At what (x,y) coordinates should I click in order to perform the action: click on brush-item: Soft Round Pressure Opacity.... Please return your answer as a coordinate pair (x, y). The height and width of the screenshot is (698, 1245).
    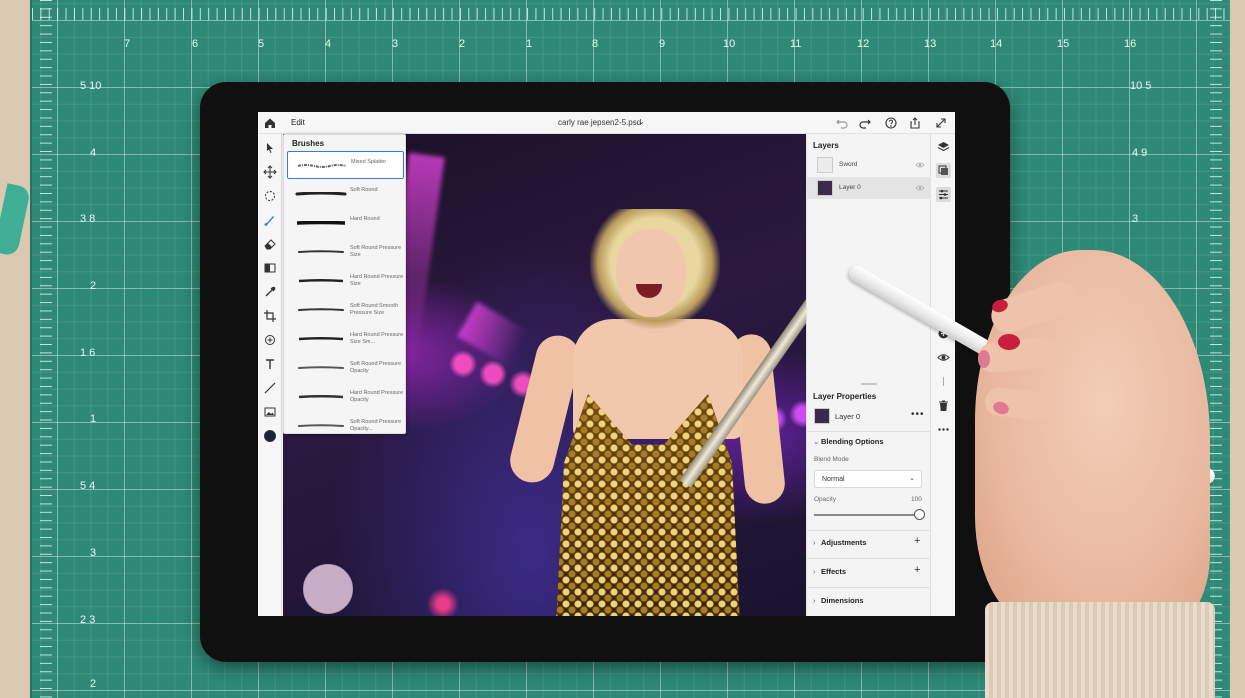
    Looking at the image, I should click on (345, 423).